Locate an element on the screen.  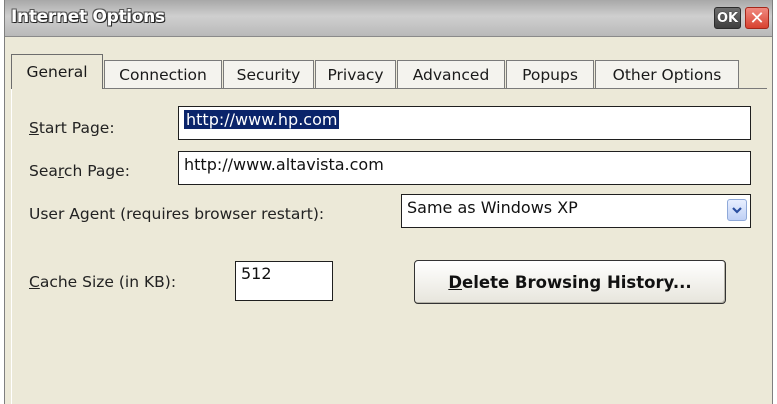
cache-size-accesskey: C is located at coordinates (34, 282).